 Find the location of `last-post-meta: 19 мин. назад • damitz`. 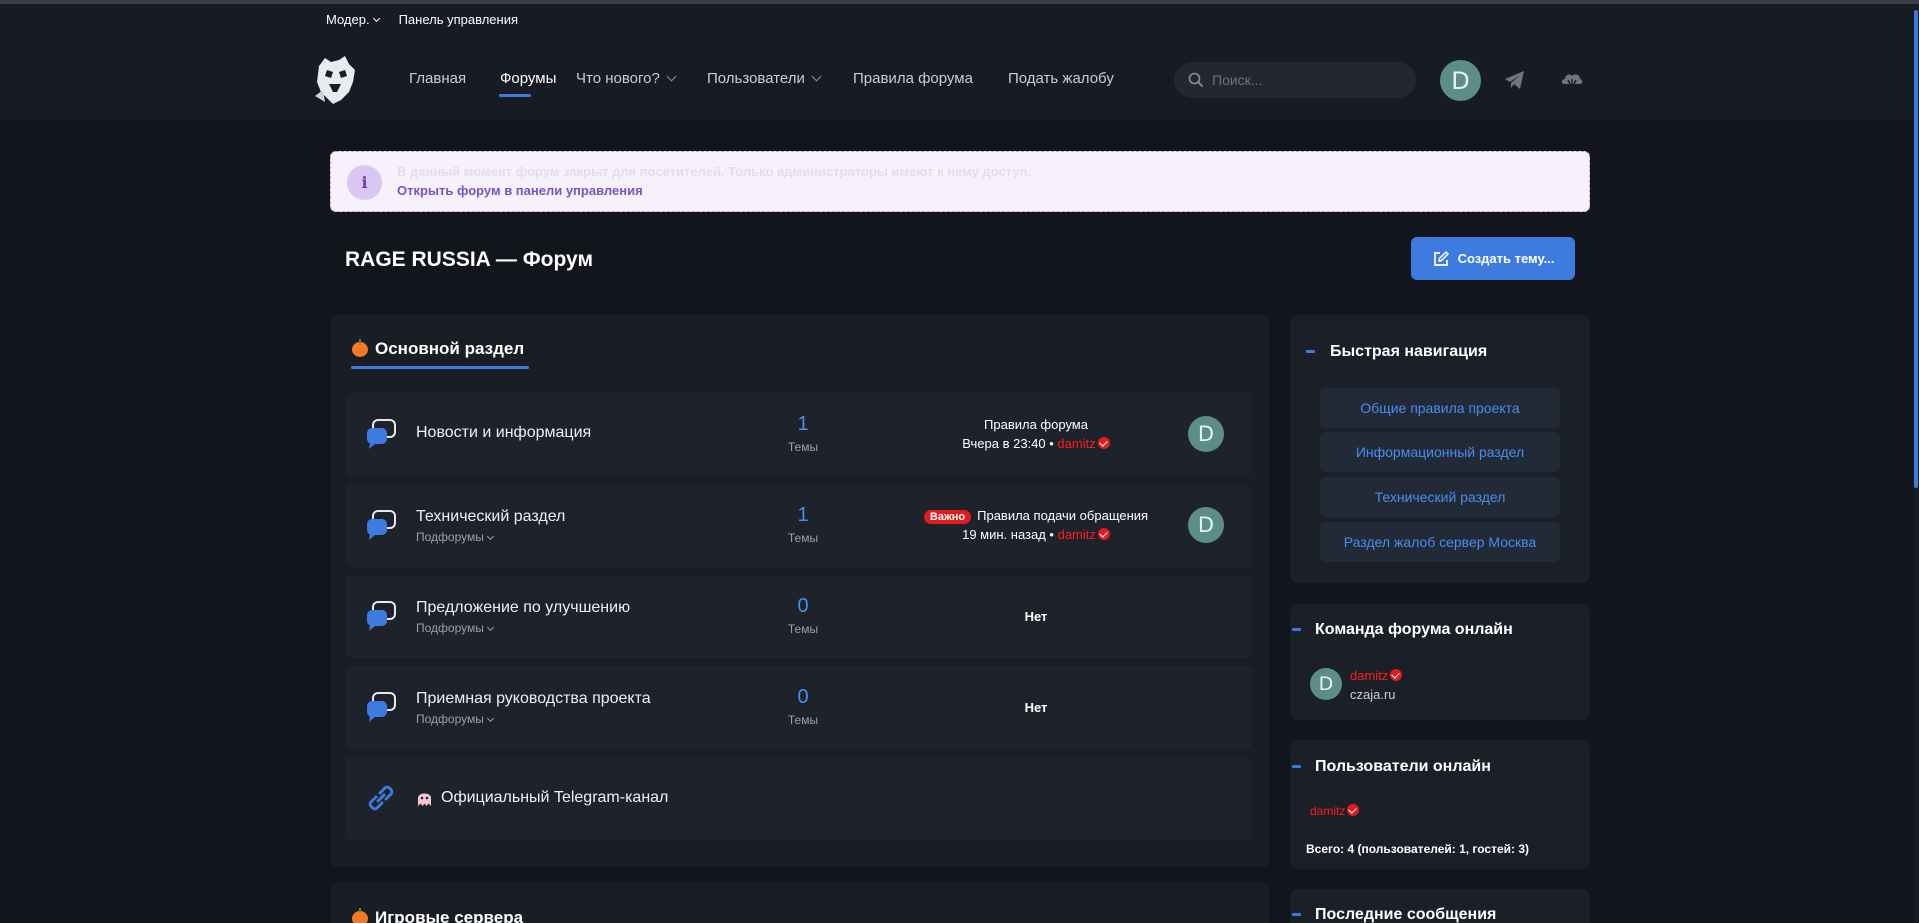

last-post-meta: 19 мин. назад • damitz is located at coordinates (1036, 534).